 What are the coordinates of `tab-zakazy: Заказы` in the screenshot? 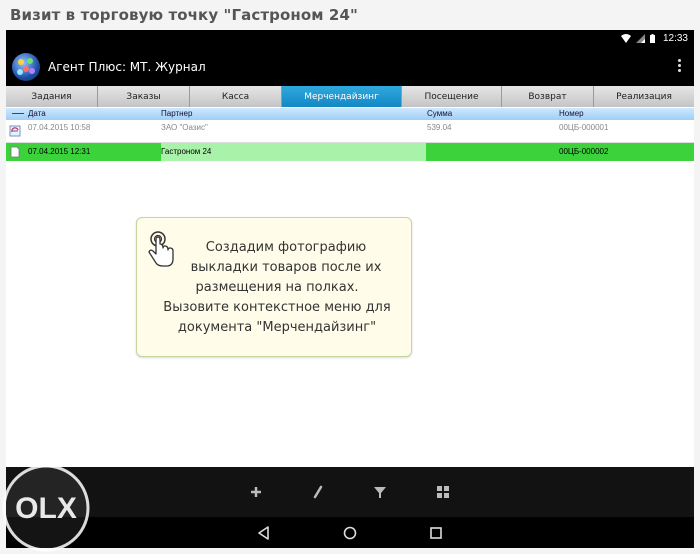 It's located at (144, 96).